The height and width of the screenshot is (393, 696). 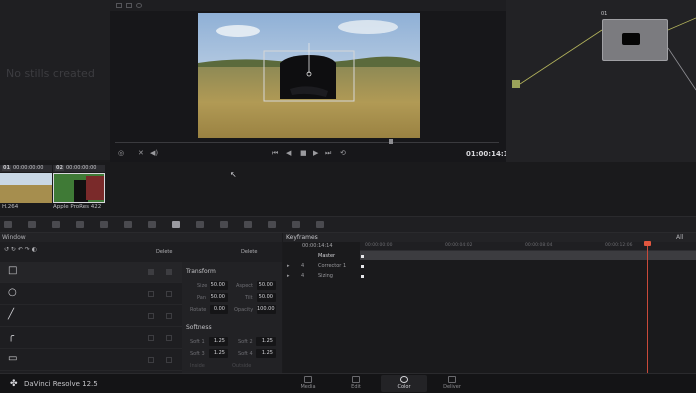 What do you see at coordinates (121, 153) in the screenshot?
I see `viewer-zoom-icon: ◎` at bounding box center [121, 153].